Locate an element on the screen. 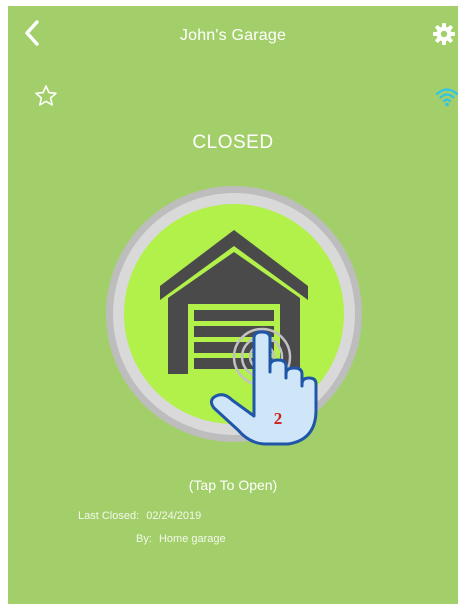 Image resolution: width=465 pixels, height=611 pixels. star-outline-icon is located at coordinates (46, 95).